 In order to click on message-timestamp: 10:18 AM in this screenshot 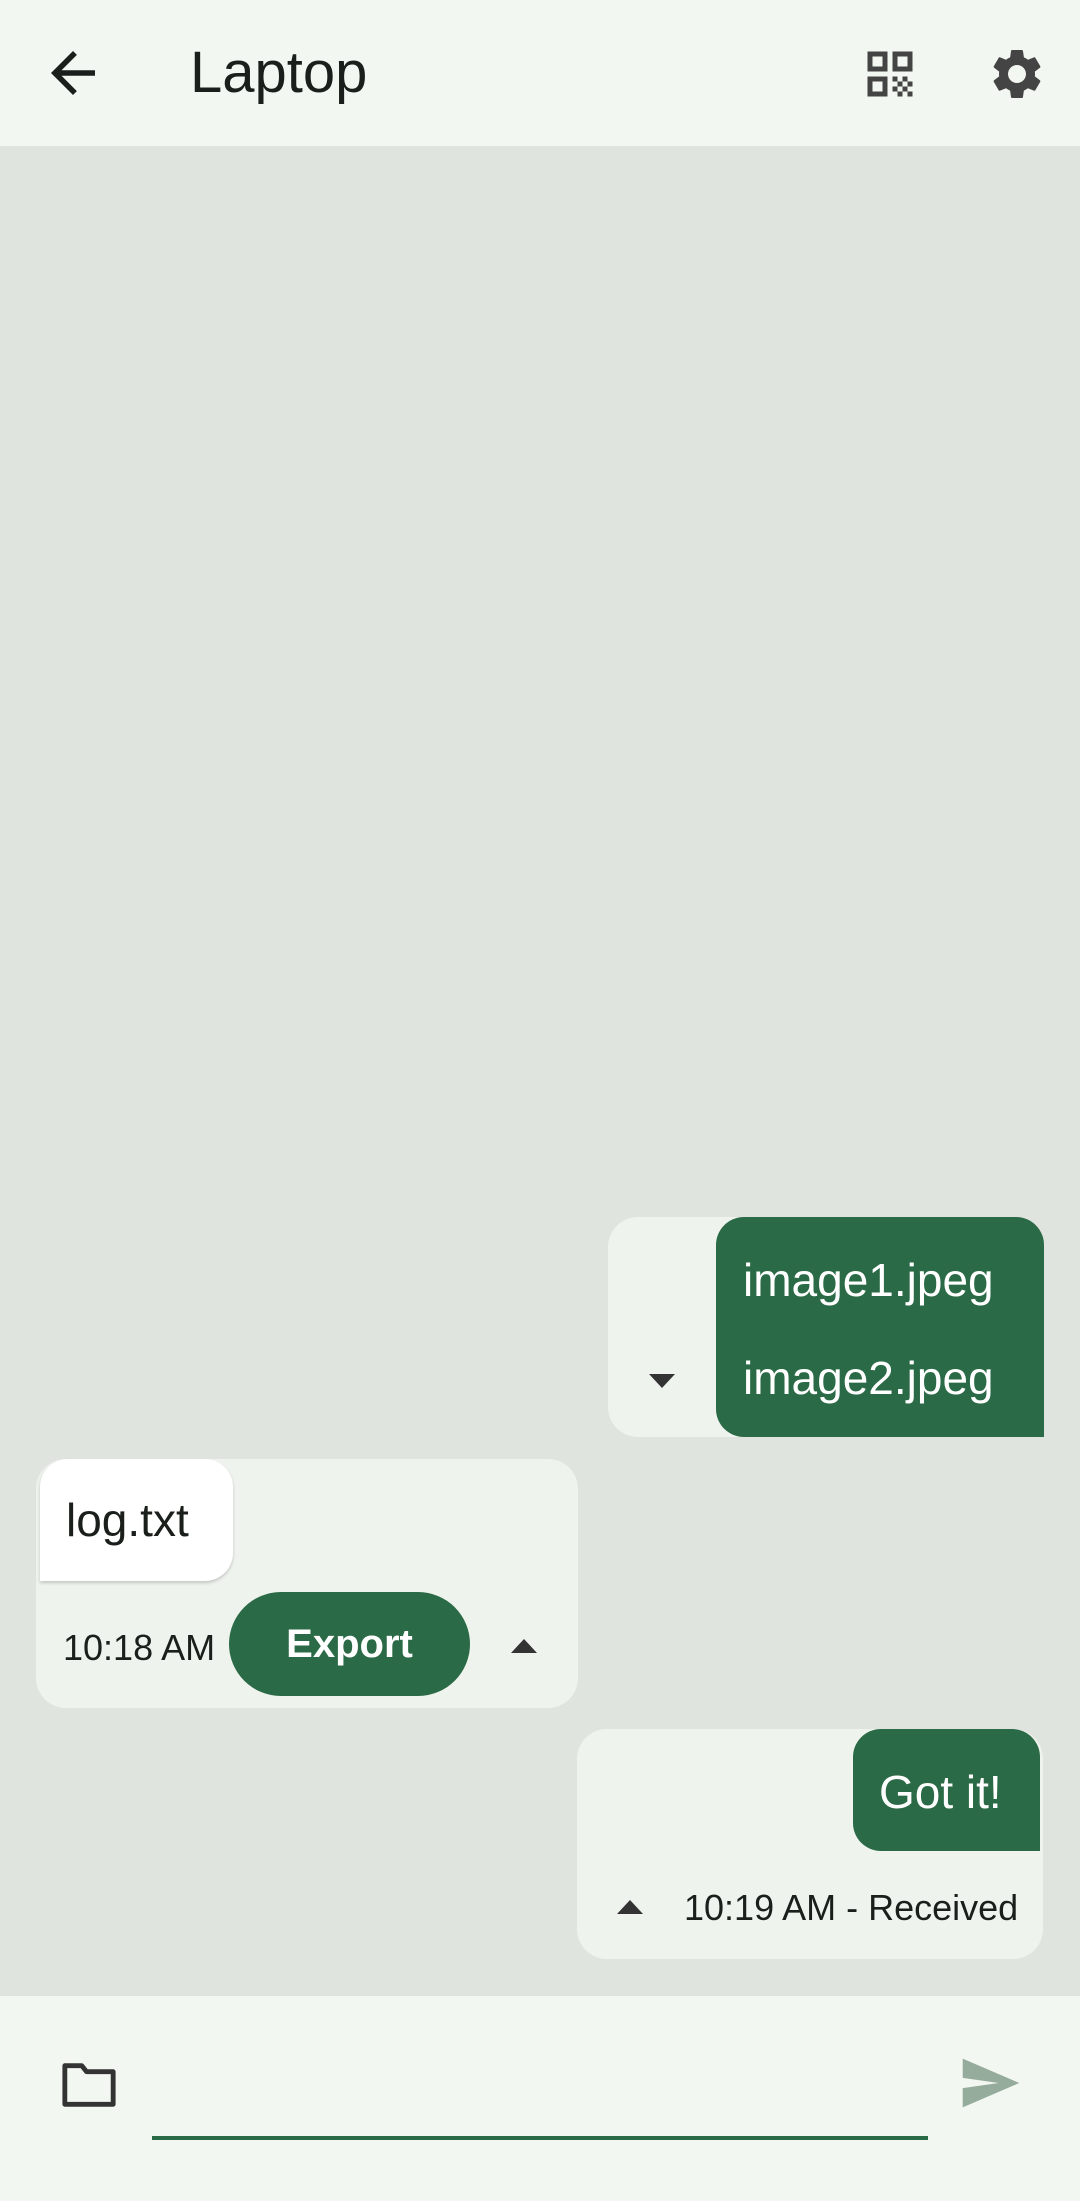, I will do `click(139, 1647)`.